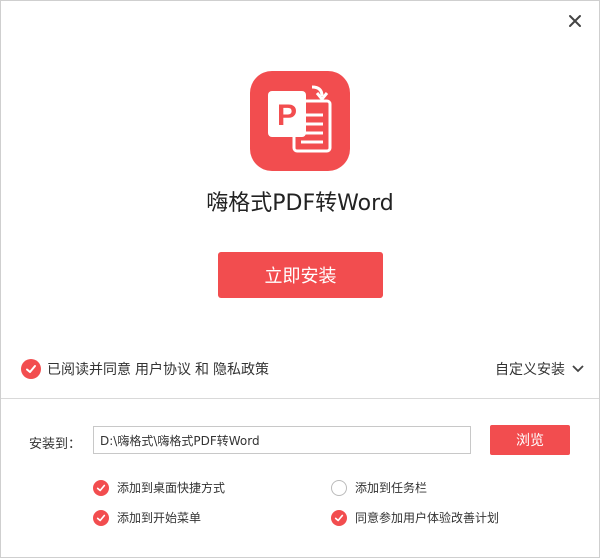 This screenshot has height=558, width=600. What do you see at coordinates (89, 370) in the screenshot?
I see `agreement-prefix: 已阅读并同意` at bounding box center [89, 370].